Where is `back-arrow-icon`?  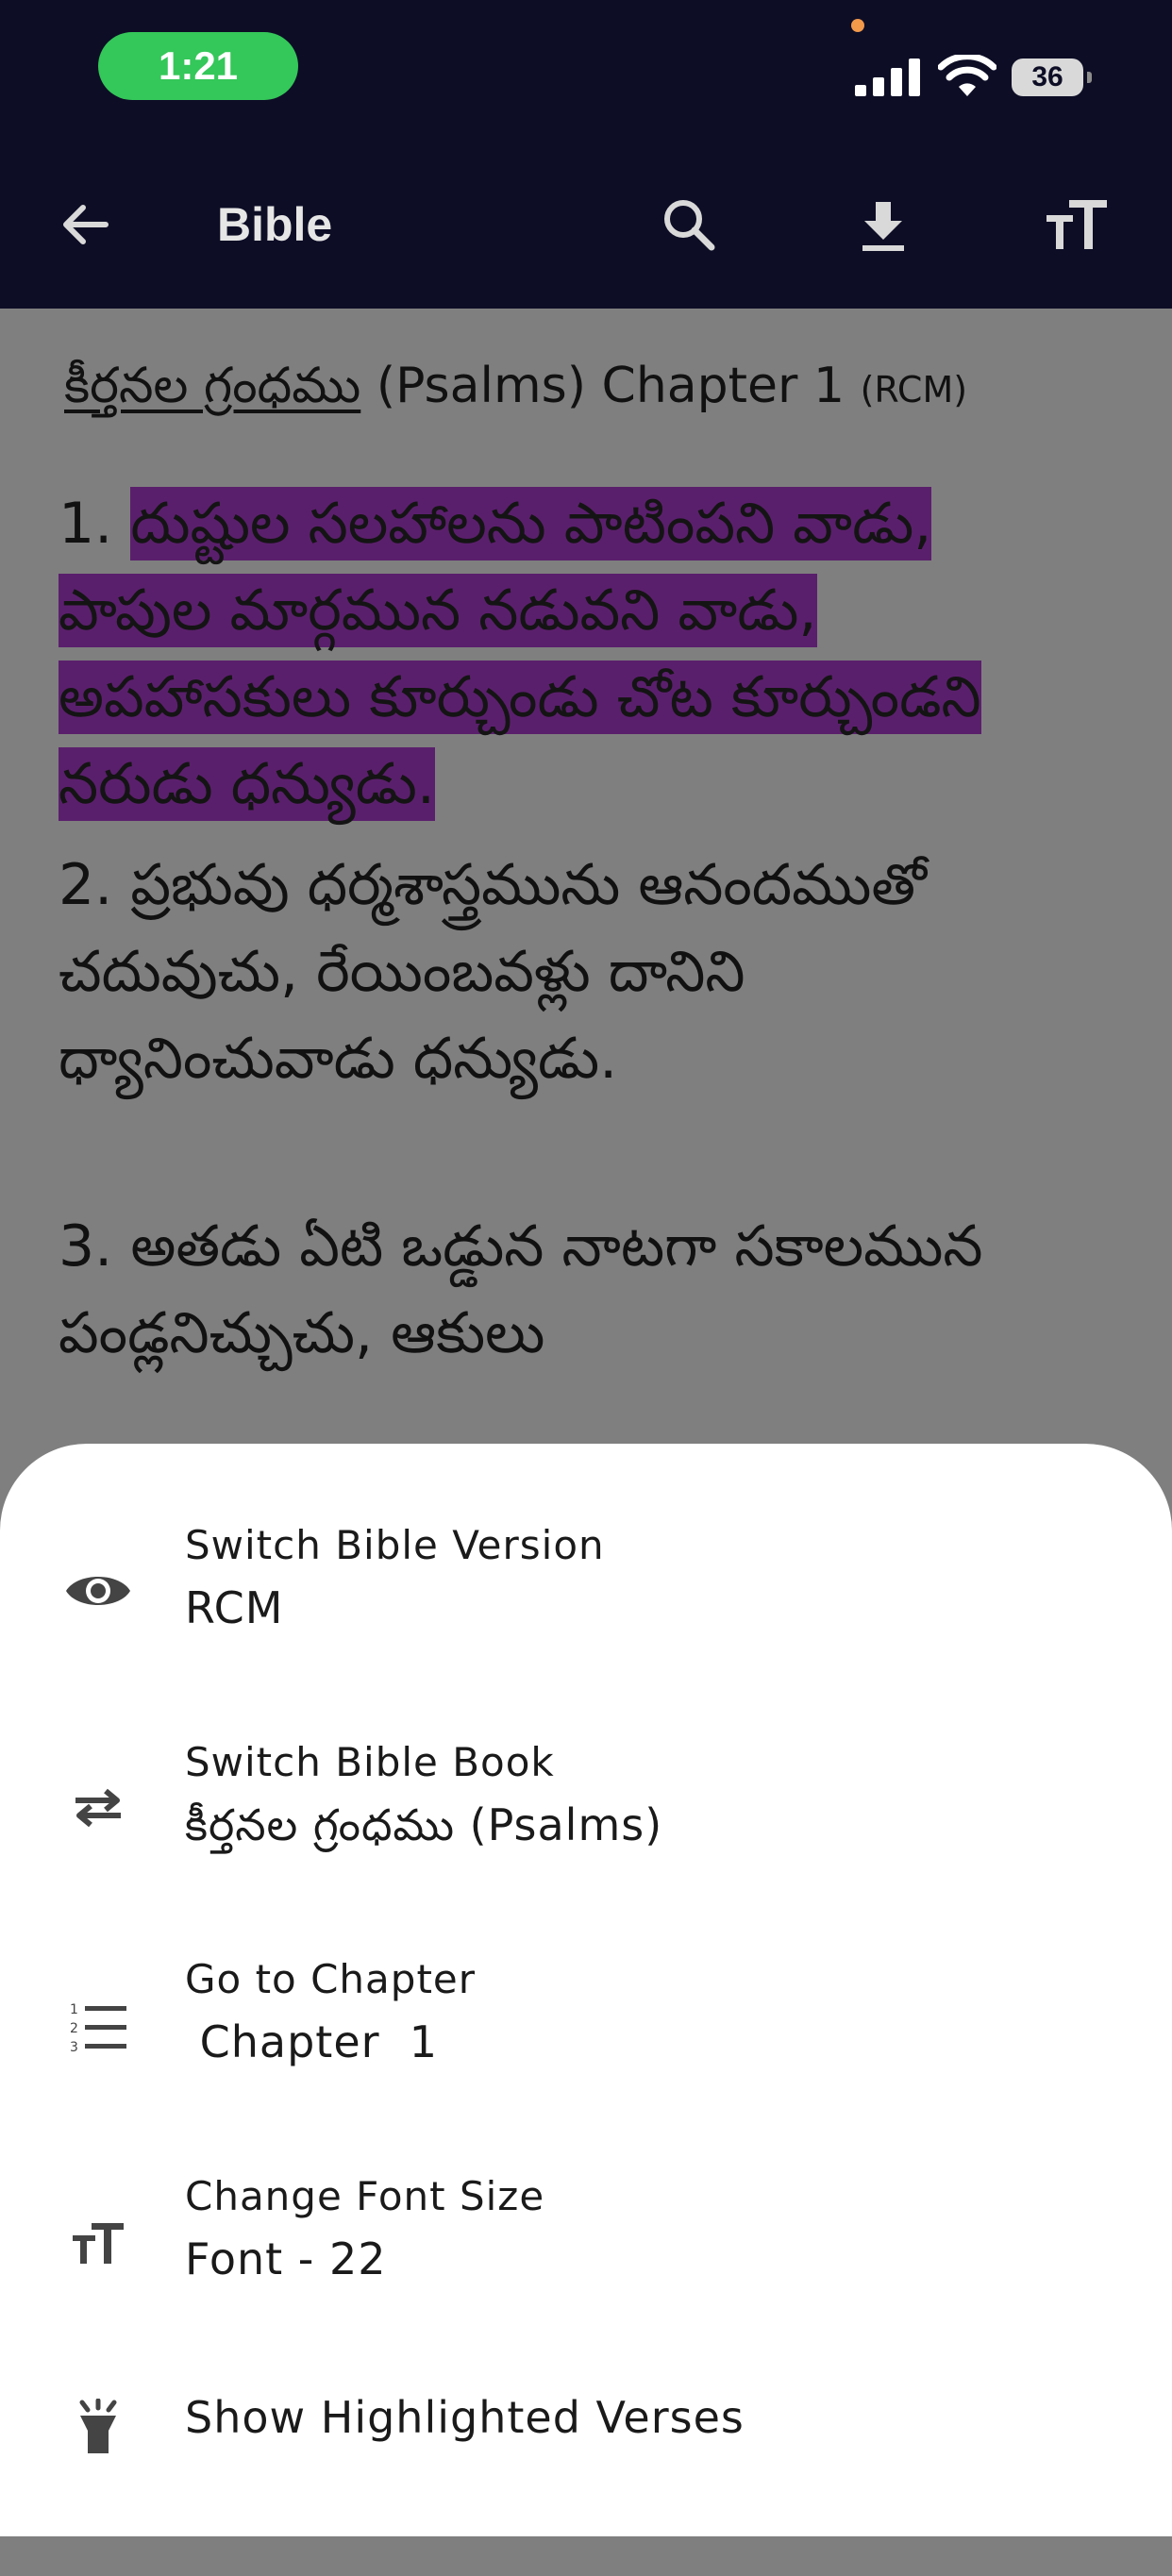 back-arrow-icon is located at coordinates (86, 224).